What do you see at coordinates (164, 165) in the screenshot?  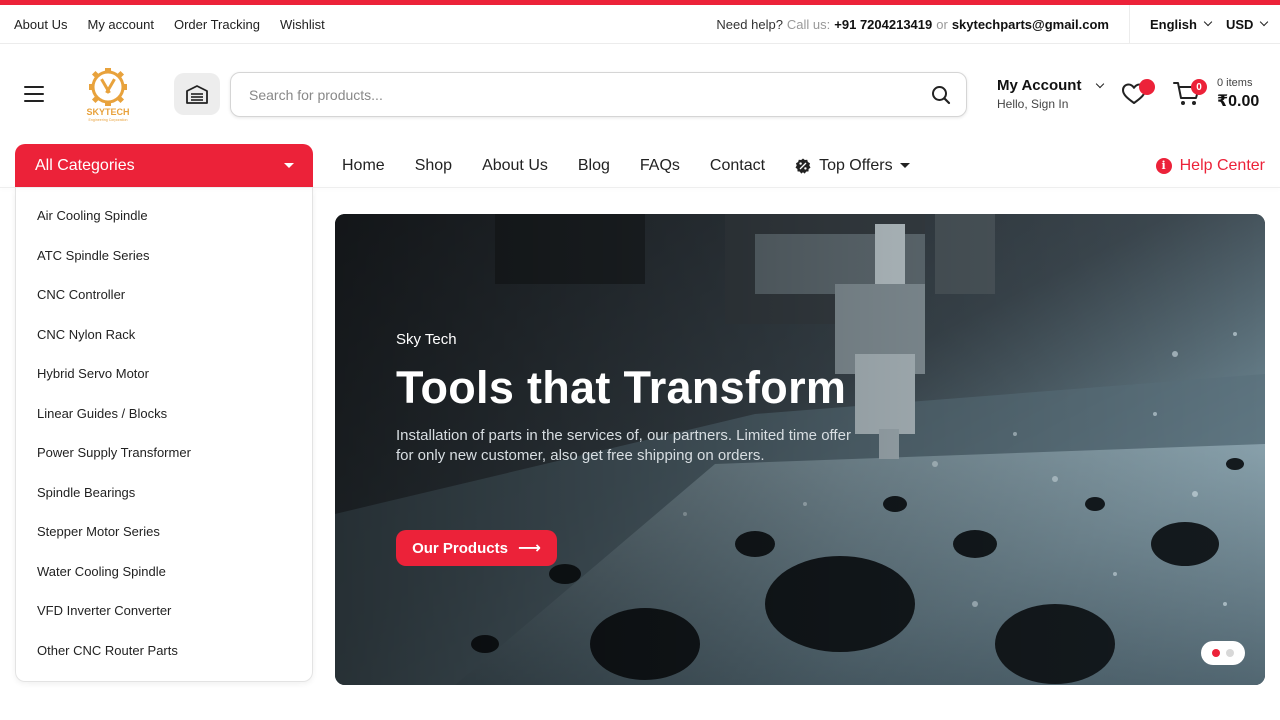 I see `all-categories-button: All Categories` at bounding box center [164, 165].